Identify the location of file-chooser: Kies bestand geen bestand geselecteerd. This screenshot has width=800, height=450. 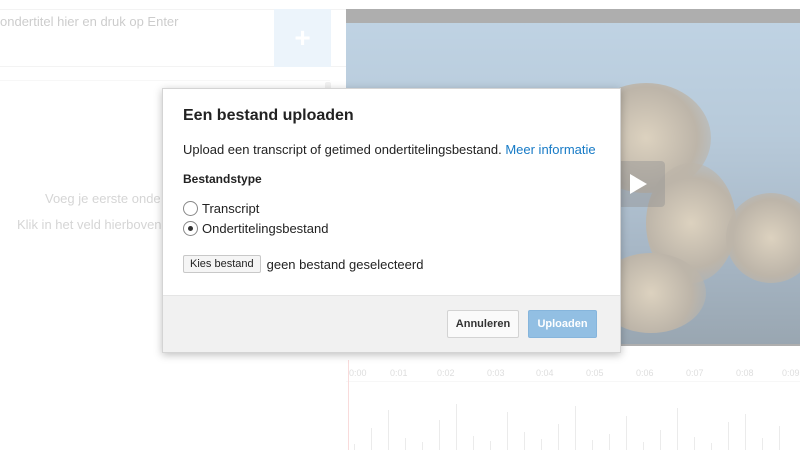
(303, 264).